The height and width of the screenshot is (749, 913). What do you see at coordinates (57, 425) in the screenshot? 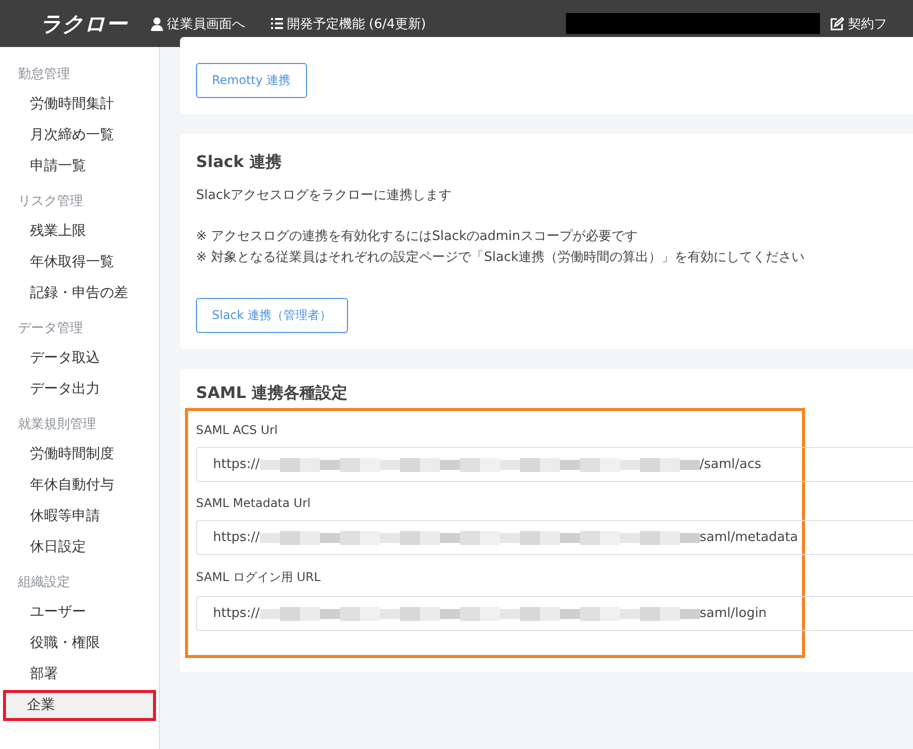
I see `sidebar-heading: 就業規則管理` at bounding box center [57, 425].